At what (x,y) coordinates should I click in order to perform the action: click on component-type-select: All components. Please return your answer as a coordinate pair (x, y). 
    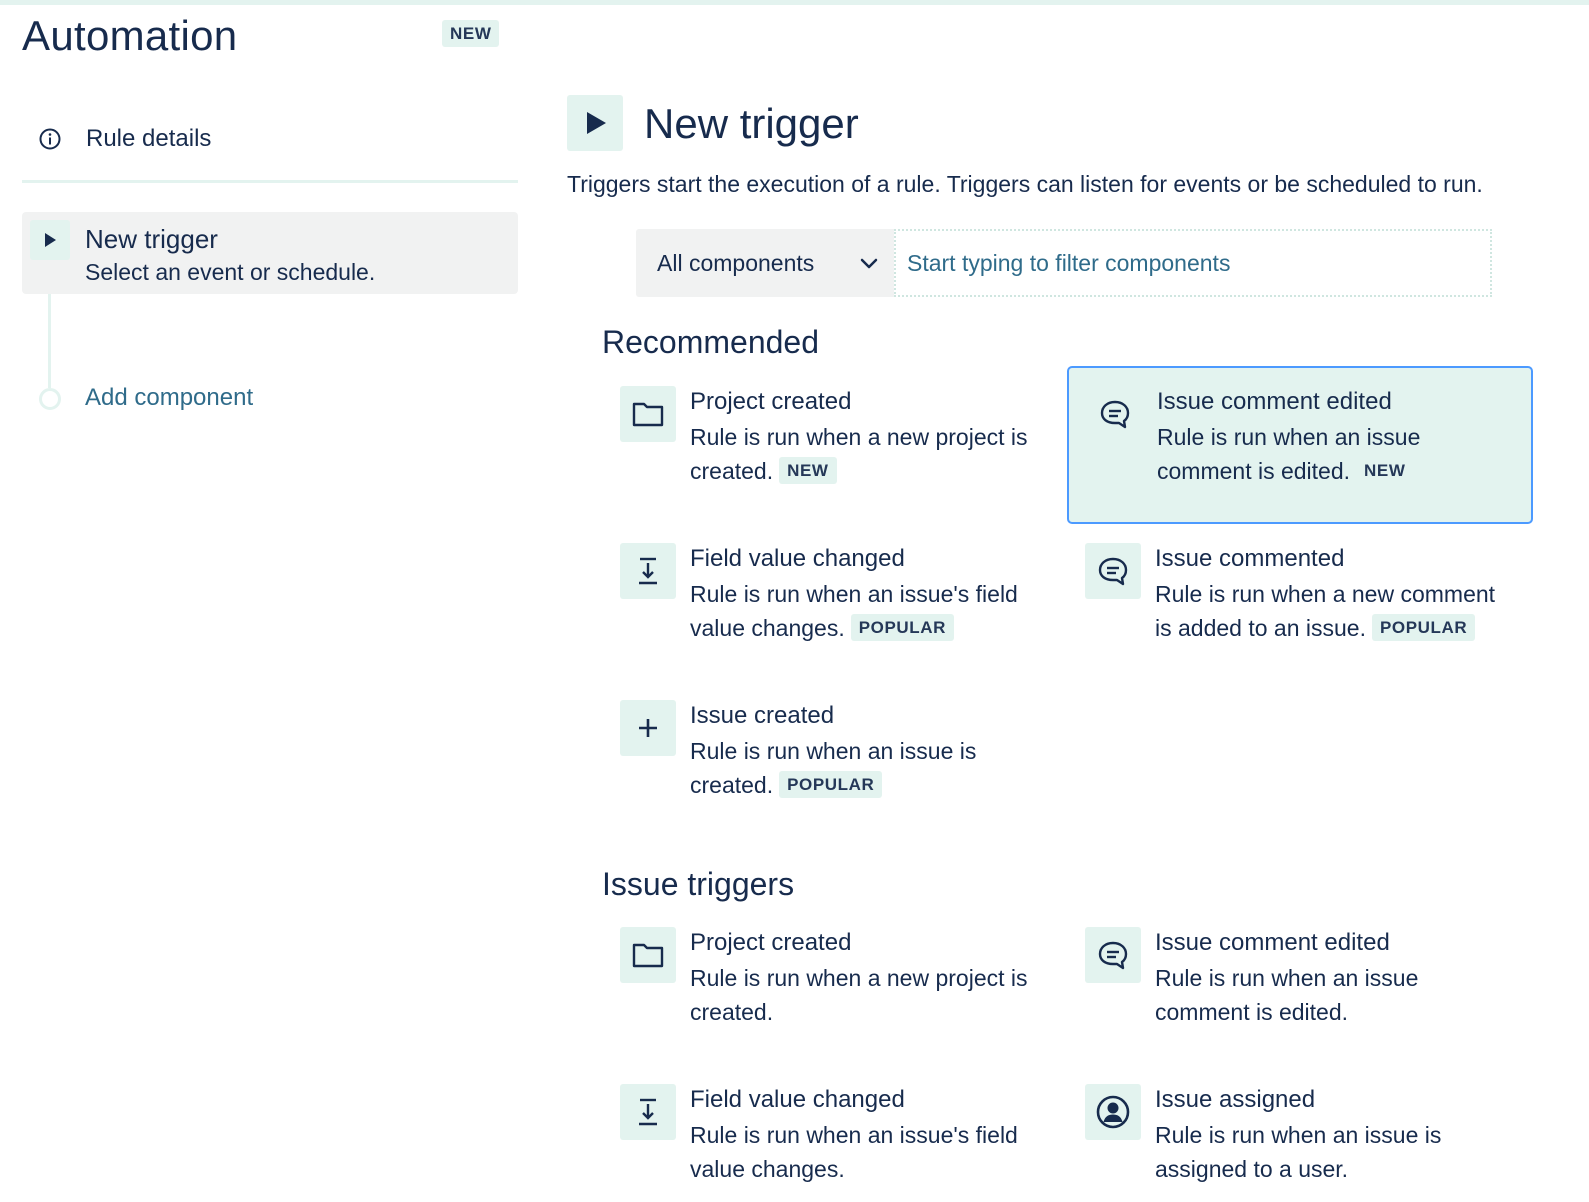
    Looking at the image, I should click on (765, 263).